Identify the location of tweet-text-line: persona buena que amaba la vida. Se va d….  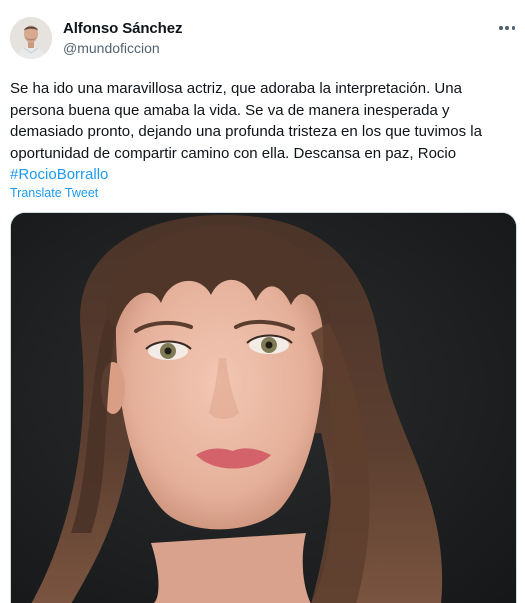
(230, 110).